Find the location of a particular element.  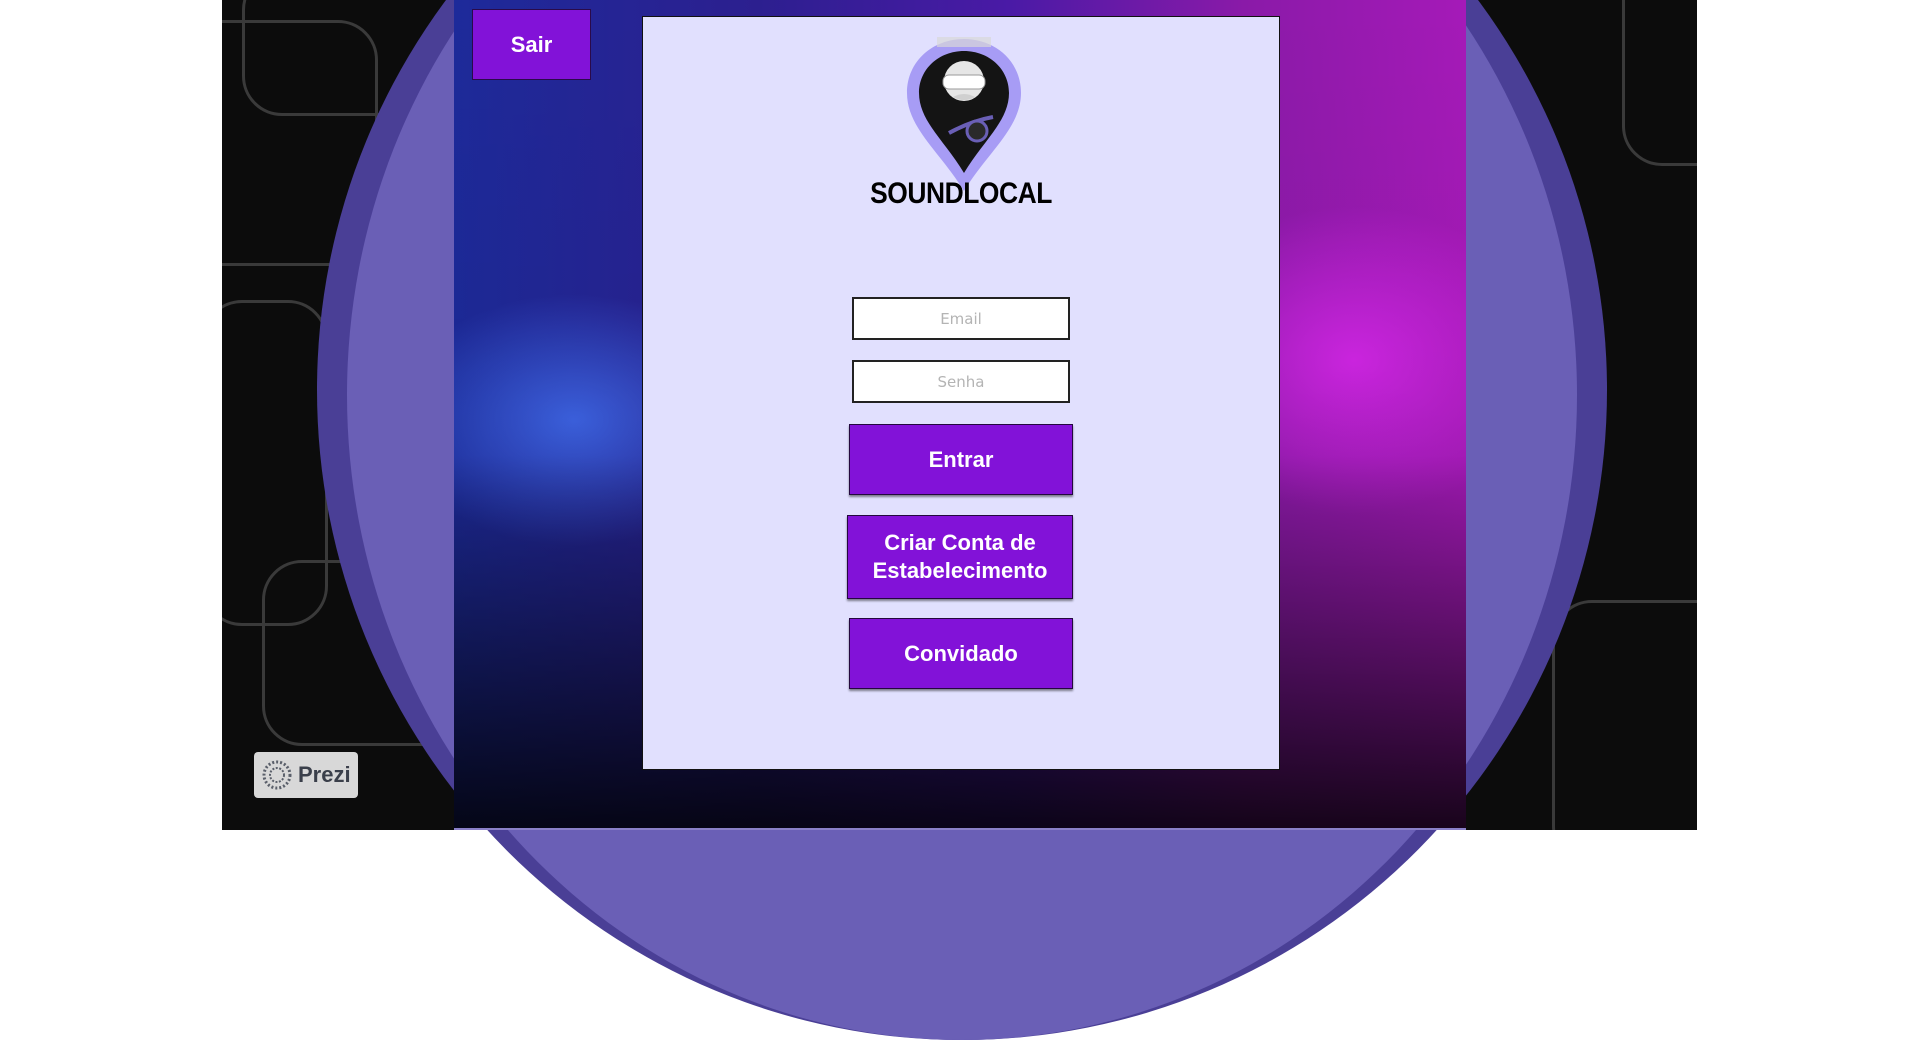

create-establishment-account-button: Criar Conta de Estabelecimento is located at coordinates (960, 557).